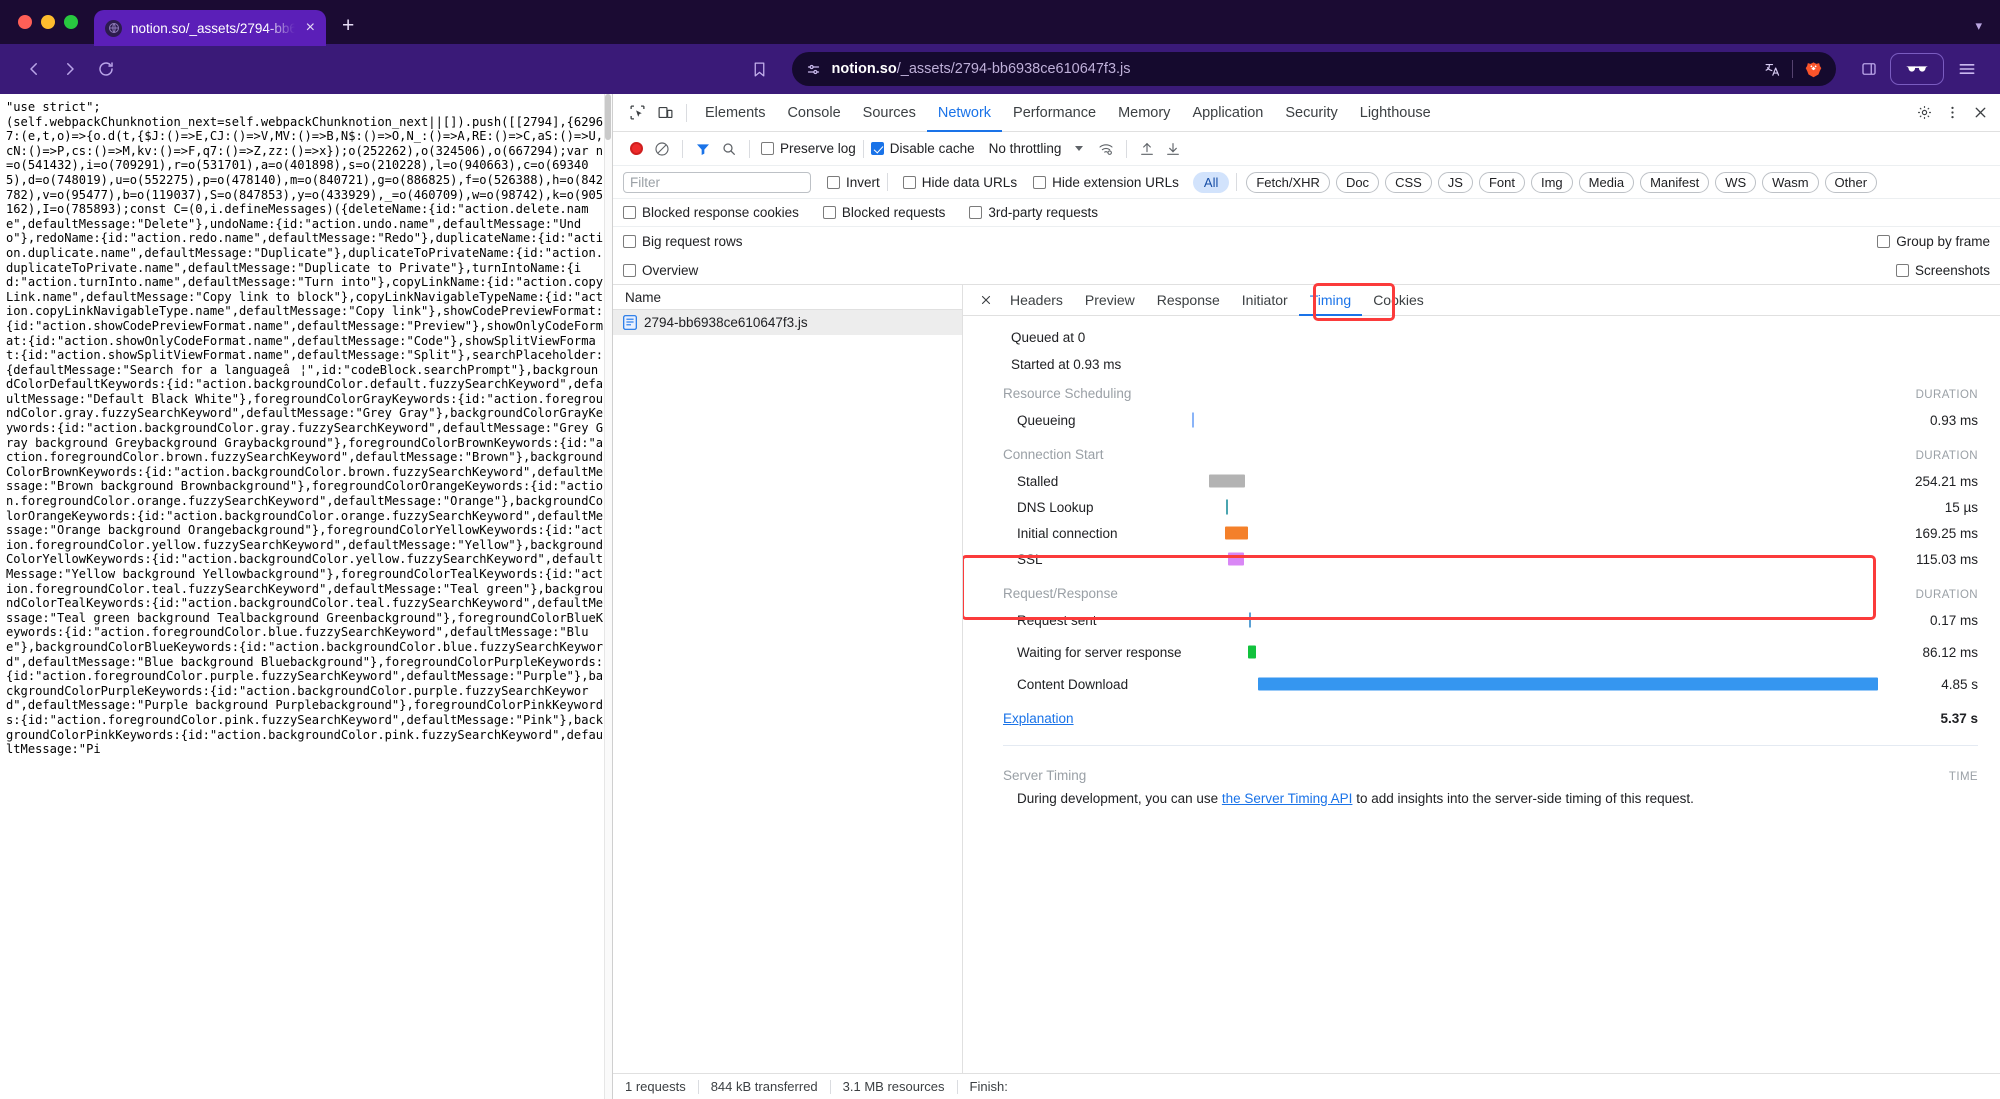 This screenshot has height=1099, width=2000. What do you see at coordinates (1790, 182) in the screenshot?
I see `type-chip-wasm: Wasm` at bounding box center [1790, 182].